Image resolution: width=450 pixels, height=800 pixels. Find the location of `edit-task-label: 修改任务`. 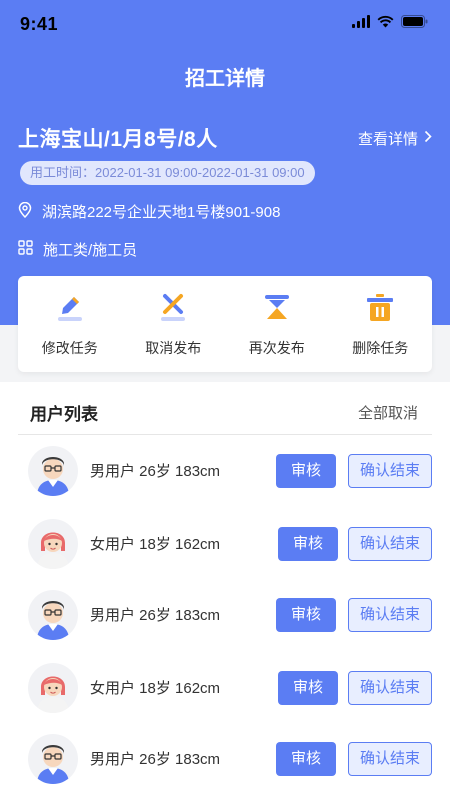

edit-task-label: 修改任务 is located at coordinates (69, 348).